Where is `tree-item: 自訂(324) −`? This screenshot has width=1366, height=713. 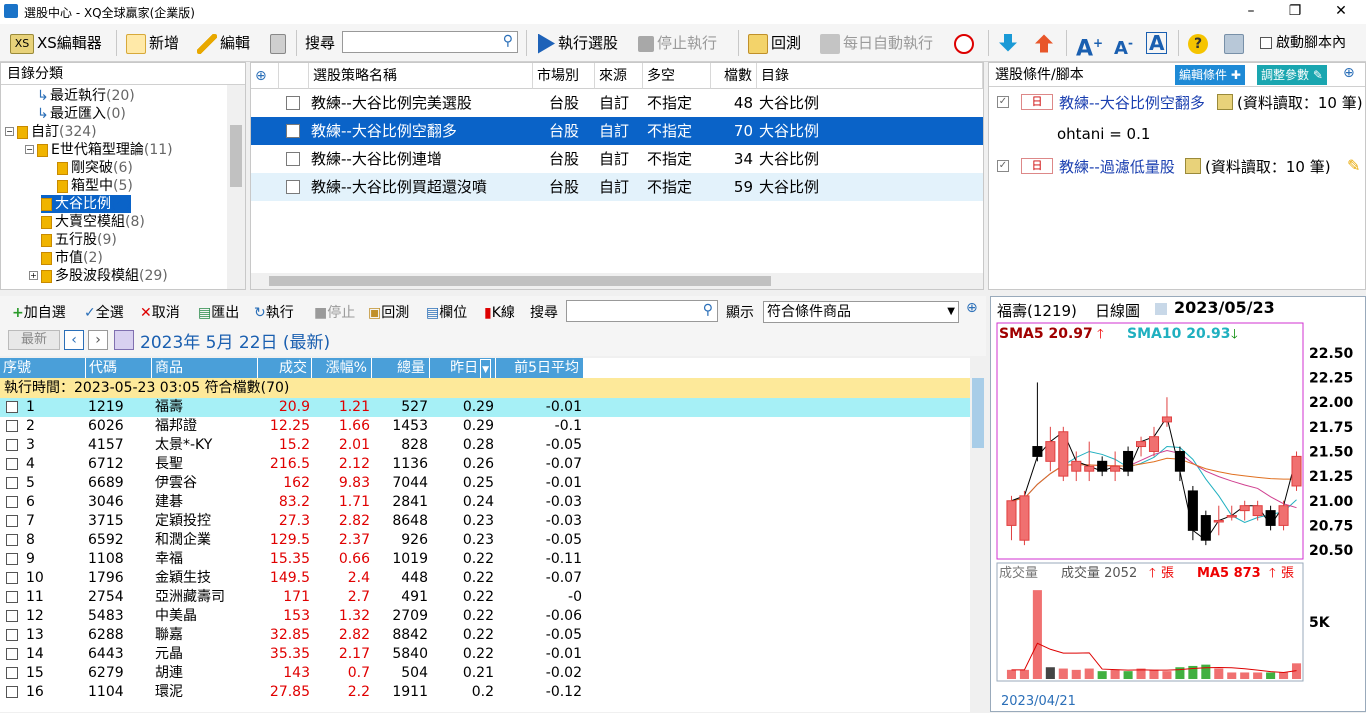
tree-item: 自訂(324) − is located at coordinates (51, 132).